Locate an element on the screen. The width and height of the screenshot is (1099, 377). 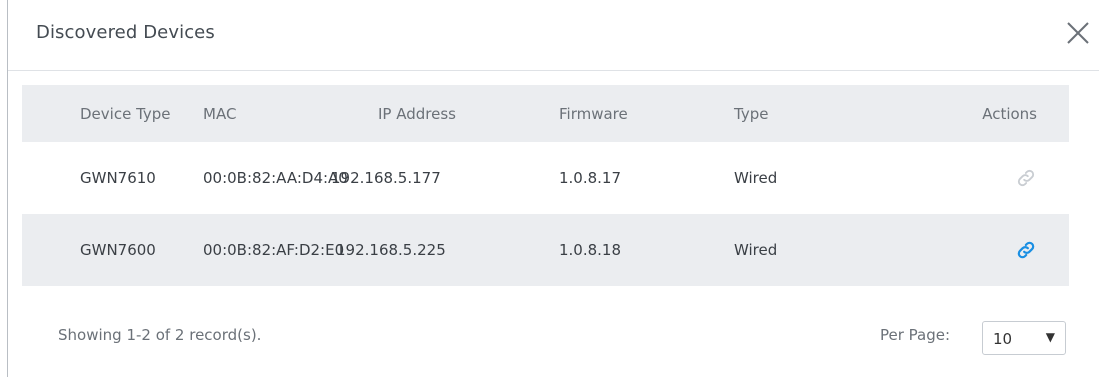
mac-cell: 00:0B:82:AF:D2:E0 is located at coordinates (274, 250).